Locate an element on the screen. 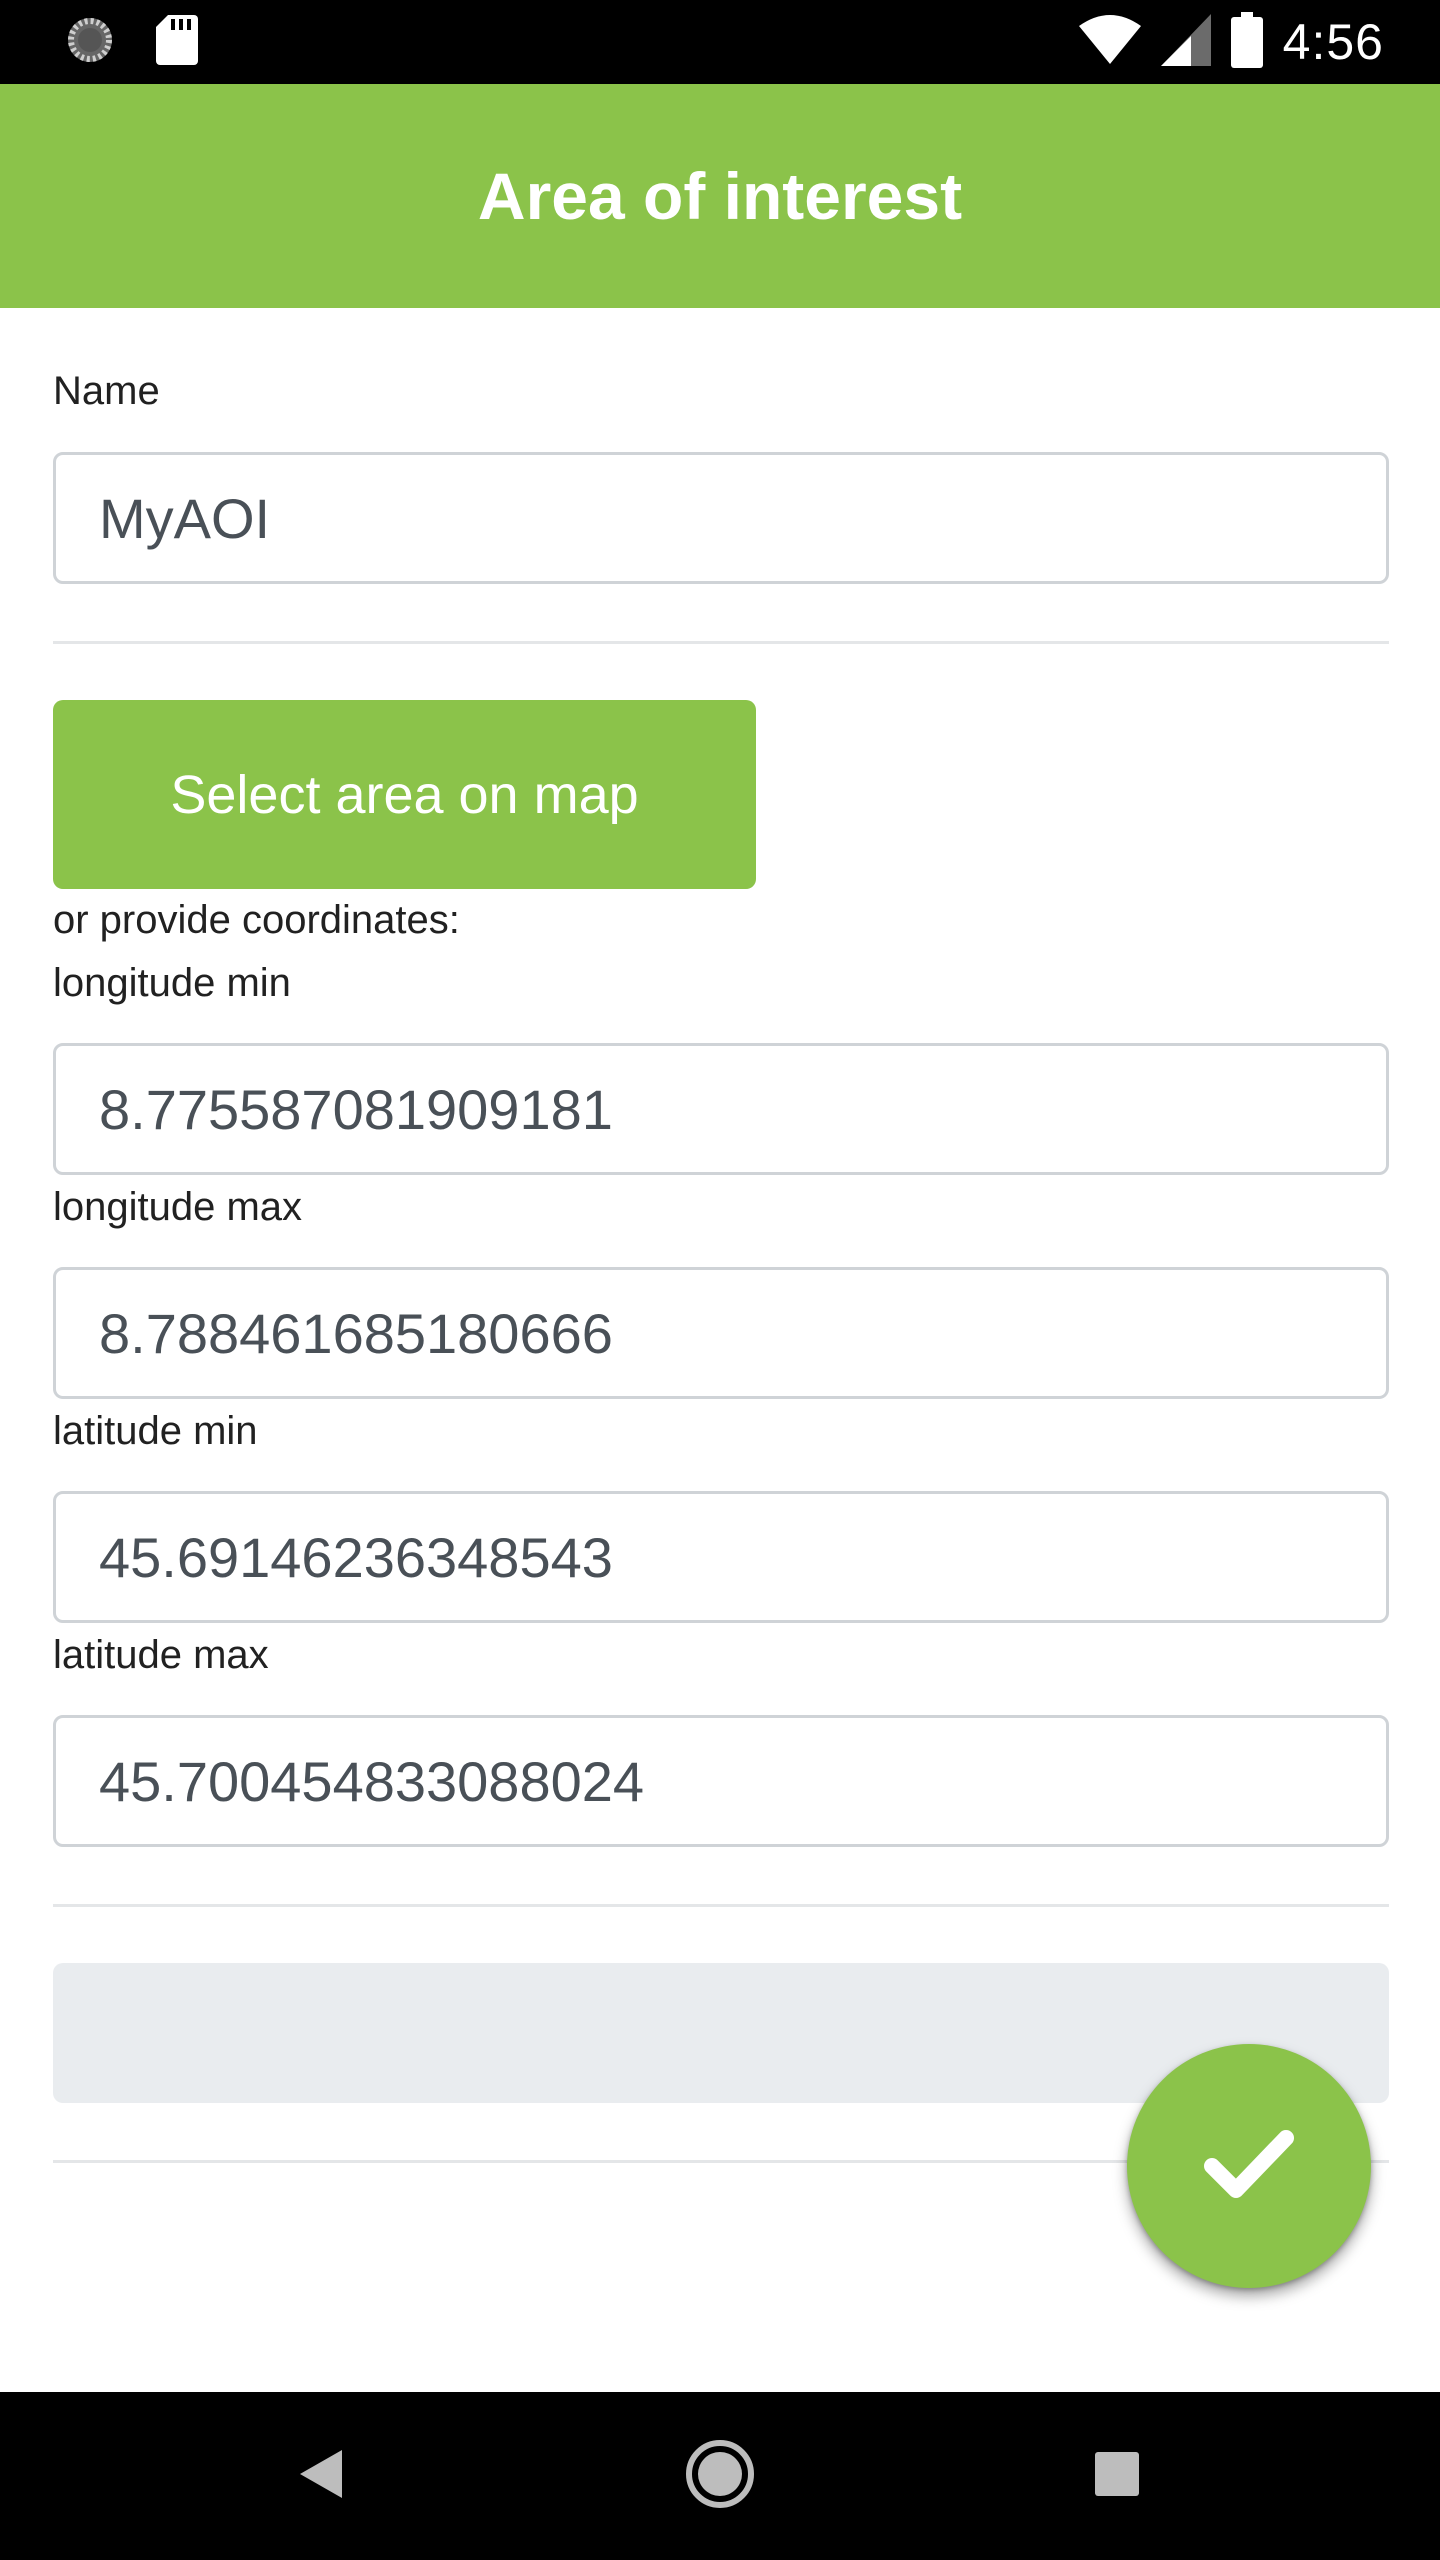 This screenshot has width=1440, height=2560. name-label: Name is located at coordinates (106, 391).